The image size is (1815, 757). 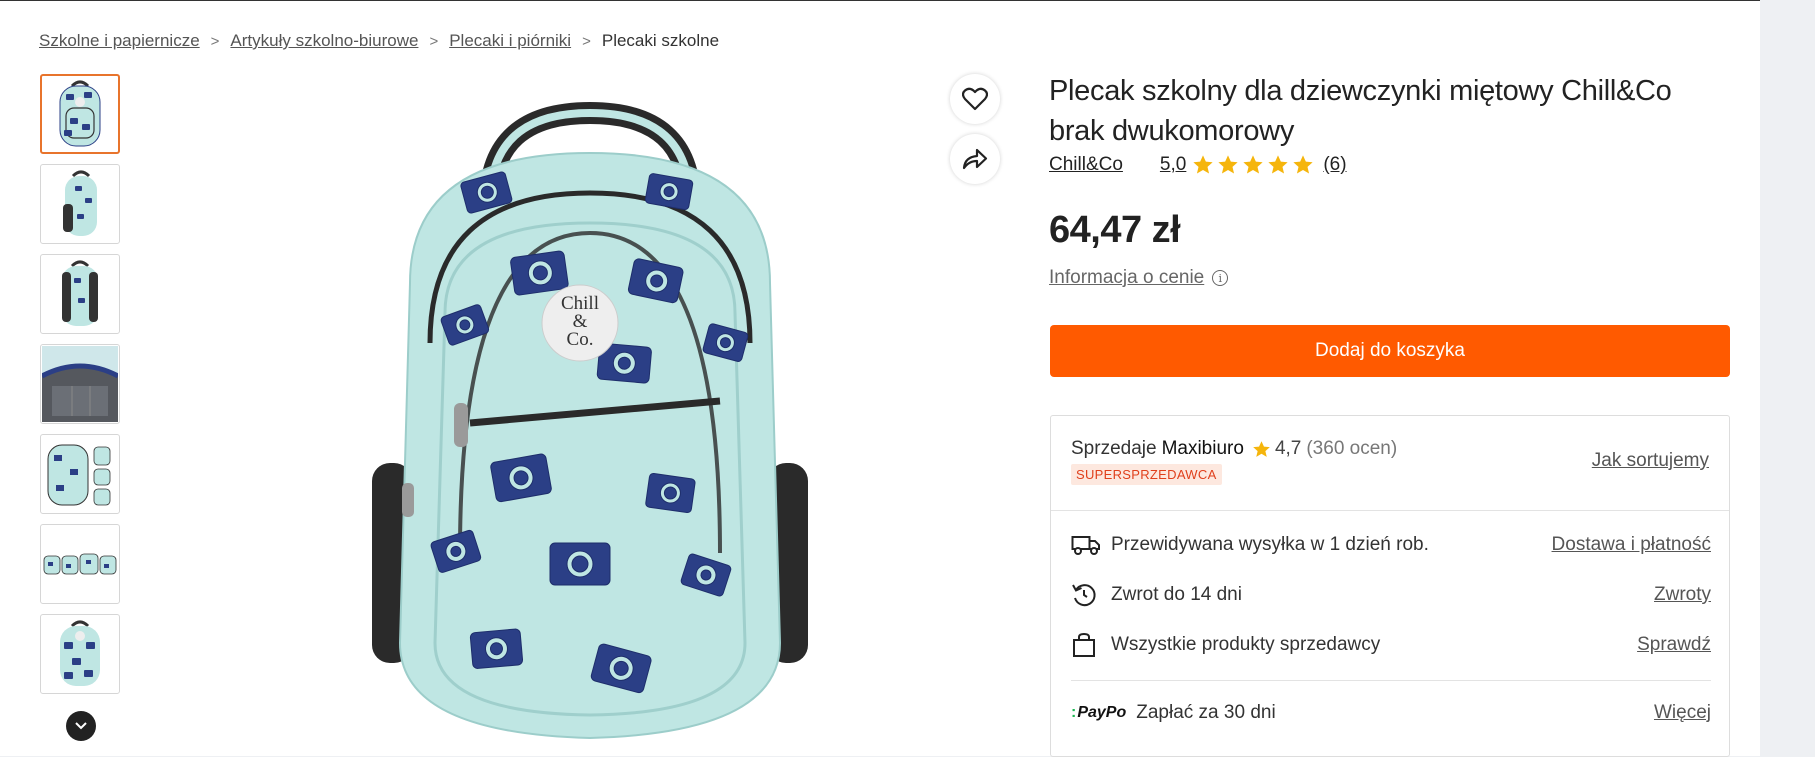 I want to click on heart-icon, so click(x=975, y=99).